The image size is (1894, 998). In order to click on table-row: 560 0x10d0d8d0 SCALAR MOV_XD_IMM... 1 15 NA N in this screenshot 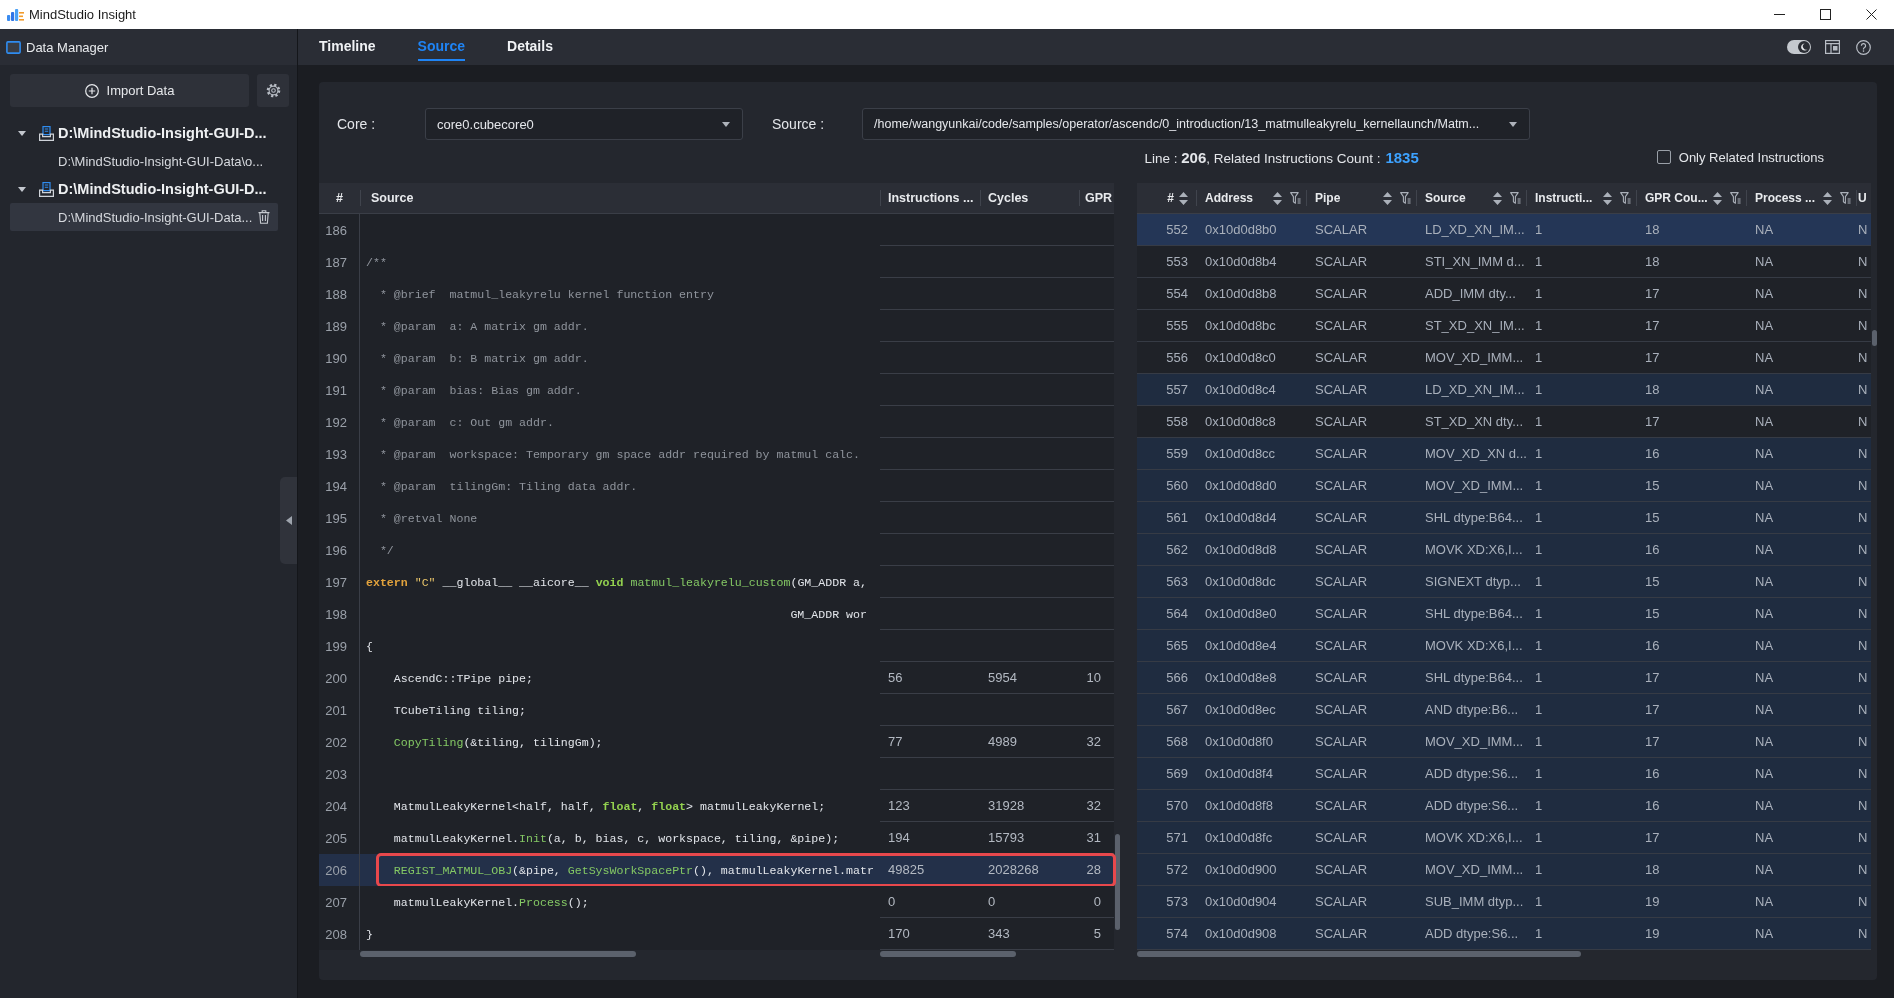, I will do `click(1504, 486)`.